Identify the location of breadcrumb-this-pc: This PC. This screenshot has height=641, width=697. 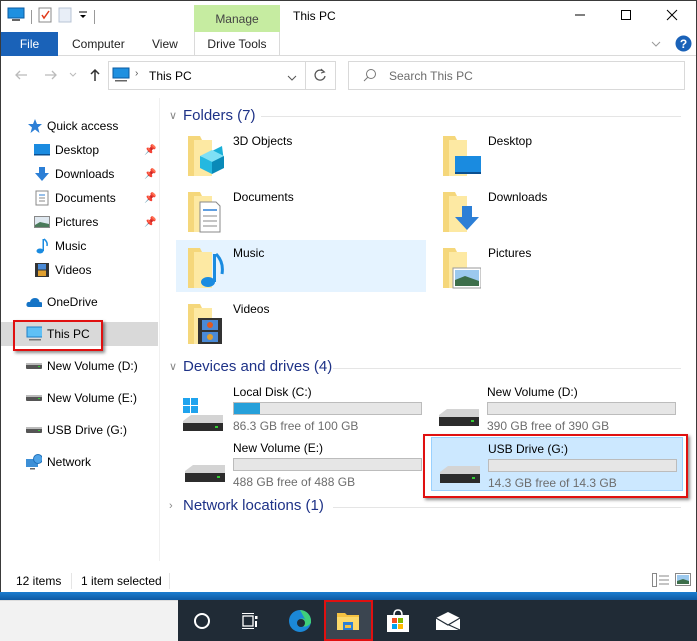
(170, 76).